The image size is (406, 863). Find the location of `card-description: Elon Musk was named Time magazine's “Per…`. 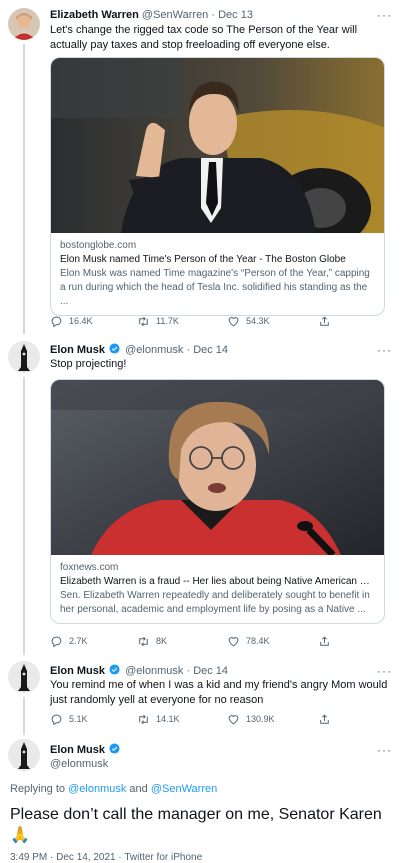

card-description: Elon Musk was named Time magazine's “Per… is located at coordinates (215, 287).